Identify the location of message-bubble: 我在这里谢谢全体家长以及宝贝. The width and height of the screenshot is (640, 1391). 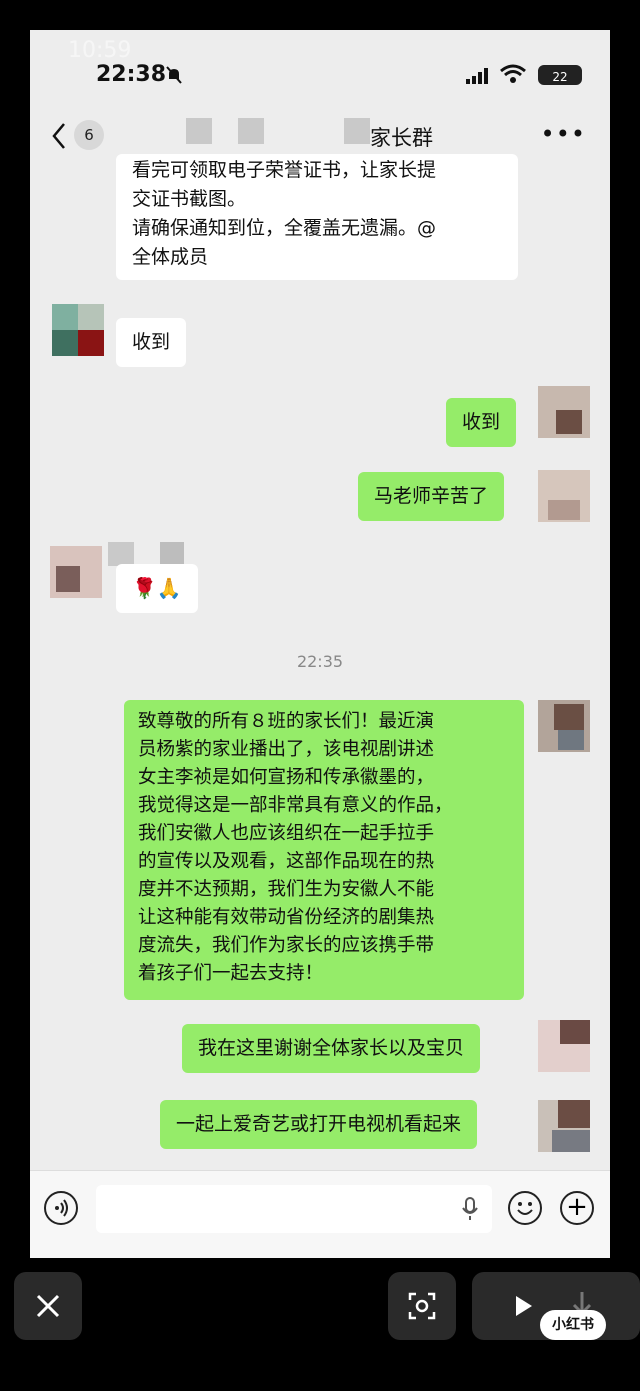
(331, 1048).